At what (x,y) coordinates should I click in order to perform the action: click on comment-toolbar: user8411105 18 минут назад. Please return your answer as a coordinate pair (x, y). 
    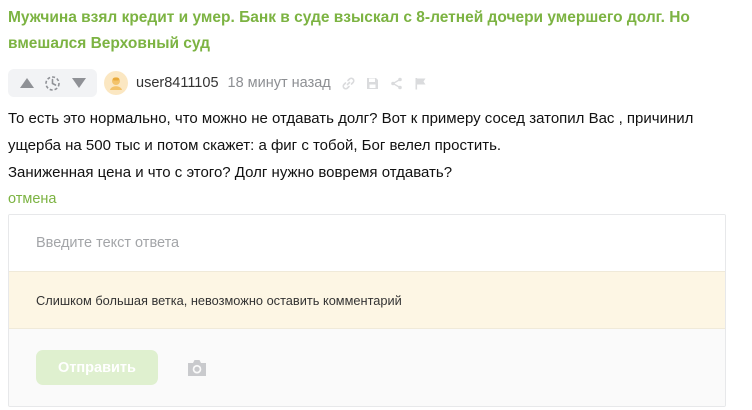
    Looking at the image, I should click on (223, 83).